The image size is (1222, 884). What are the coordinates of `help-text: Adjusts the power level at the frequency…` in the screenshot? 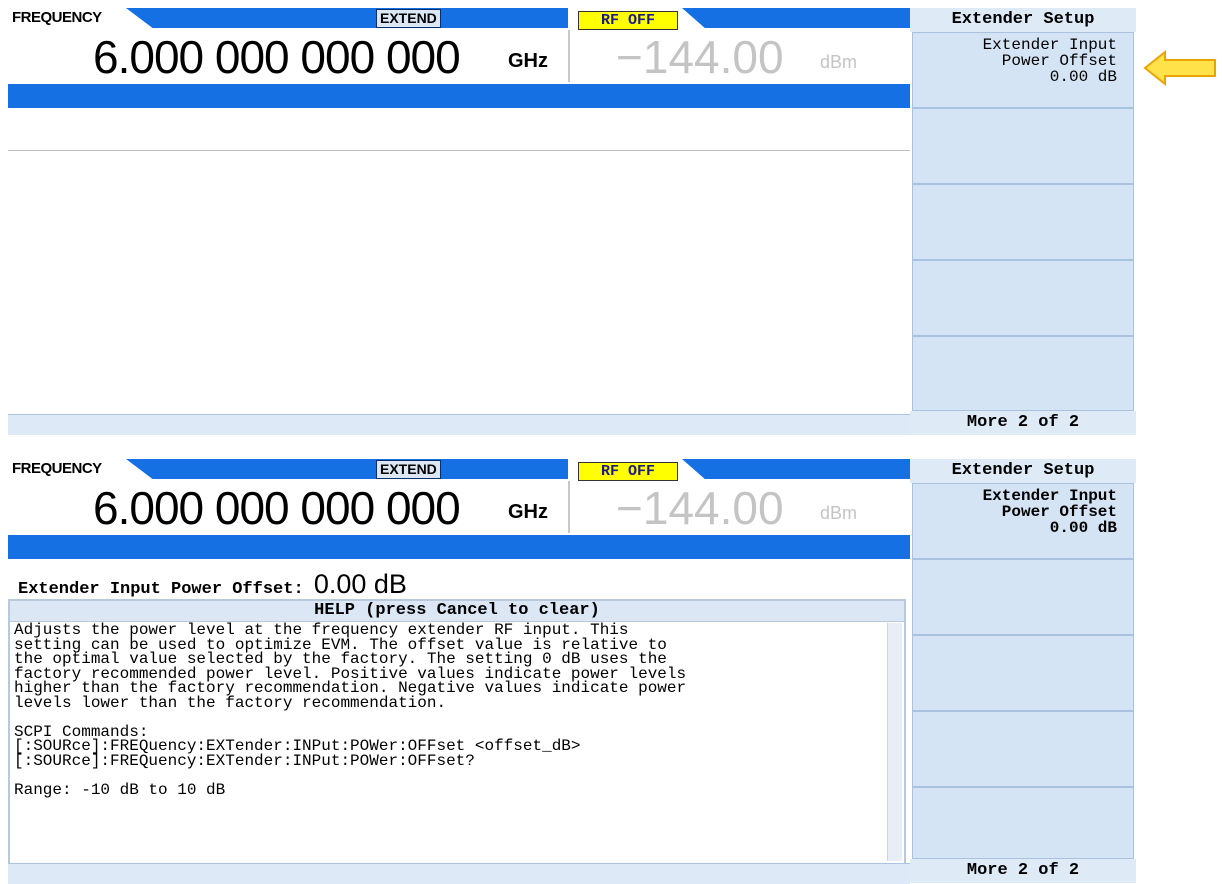 It's located at (350, 710).